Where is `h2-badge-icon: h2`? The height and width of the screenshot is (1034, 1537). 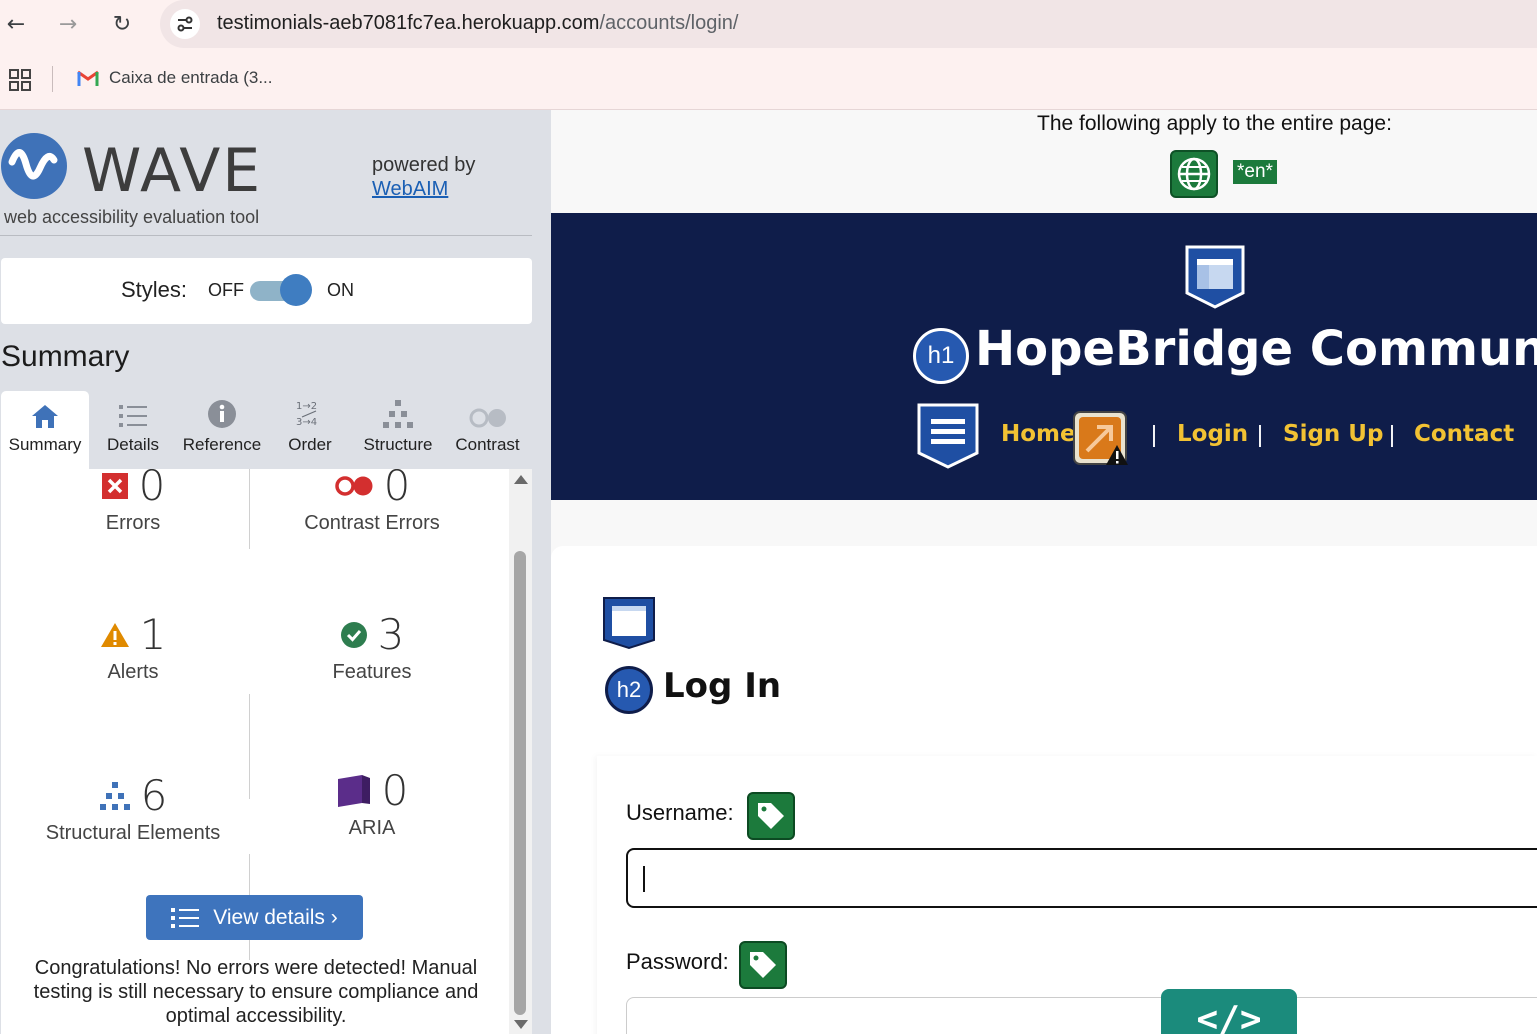
h2-badge-icon: h2 is located at coordinates (629, 690).